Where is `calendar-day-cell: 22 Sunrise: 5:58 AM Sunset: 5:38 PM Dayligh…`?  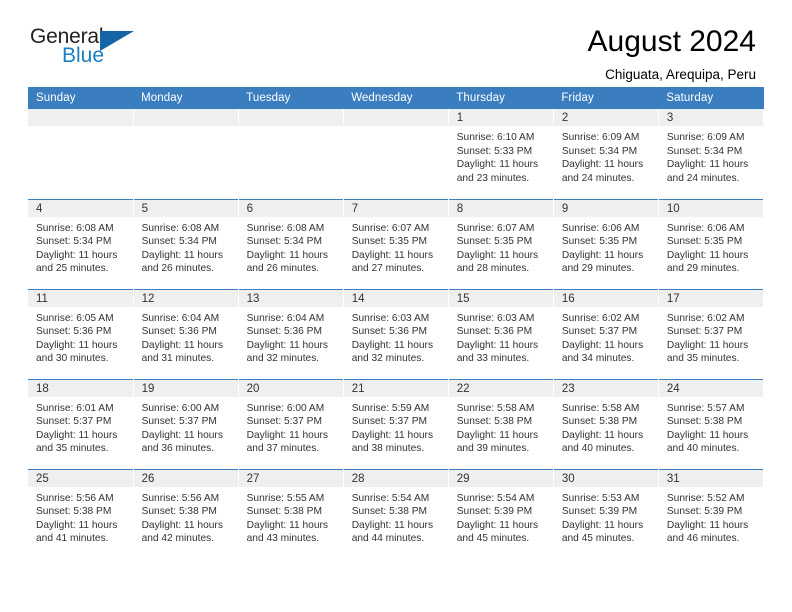
calendar-day-cell: 22 Sunrise: 5:58 AM Sunset: 5:38 PM Dayligh… is located at coordinates (501, 423).